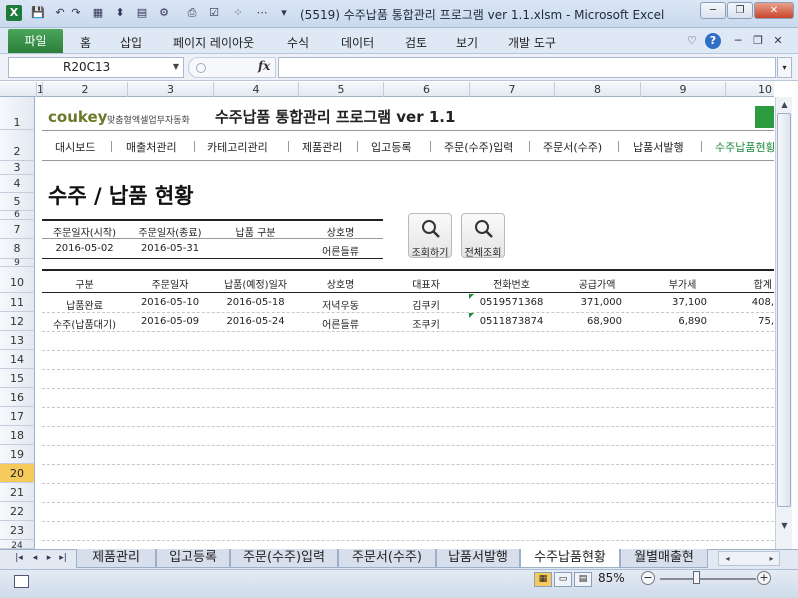  What do you see at coordinates (17, 280) in the screenshot?
I see `row-header: 10` at bounding box center [17, 280].